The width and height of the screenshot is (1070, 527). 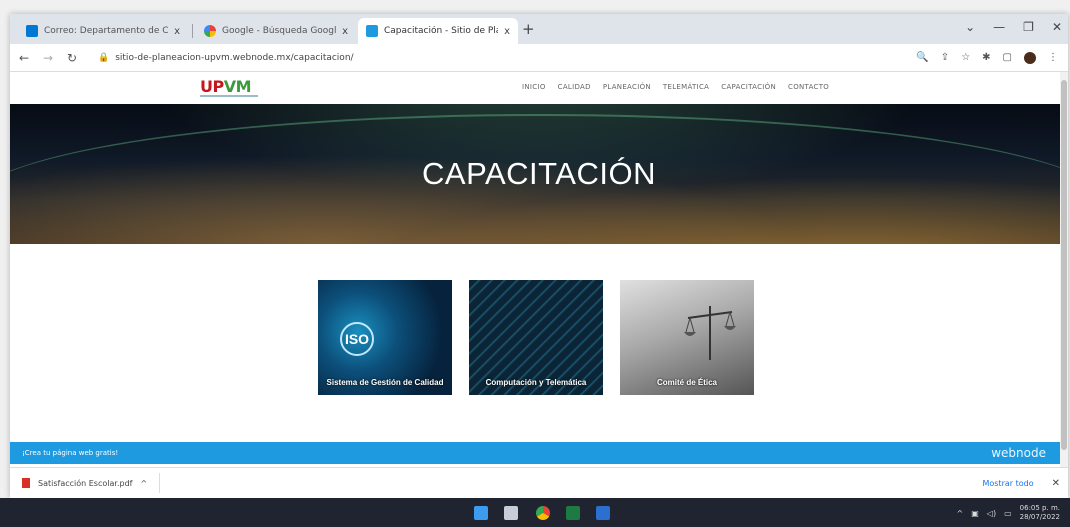 I want to click on excel-taskbar-icon, so click(x=573, y=513).